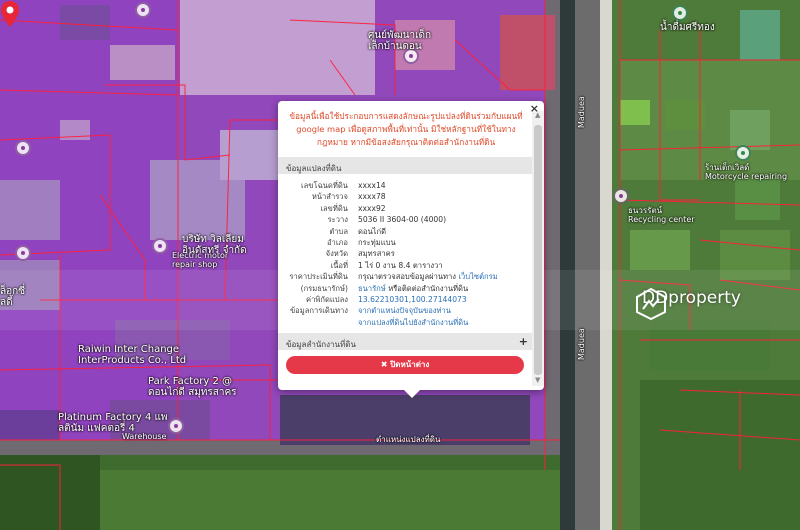  What do you see at coordinates (372, 208) in the screenshot?
I see `field-value: xxxx92` at bounding box center [372, 208].